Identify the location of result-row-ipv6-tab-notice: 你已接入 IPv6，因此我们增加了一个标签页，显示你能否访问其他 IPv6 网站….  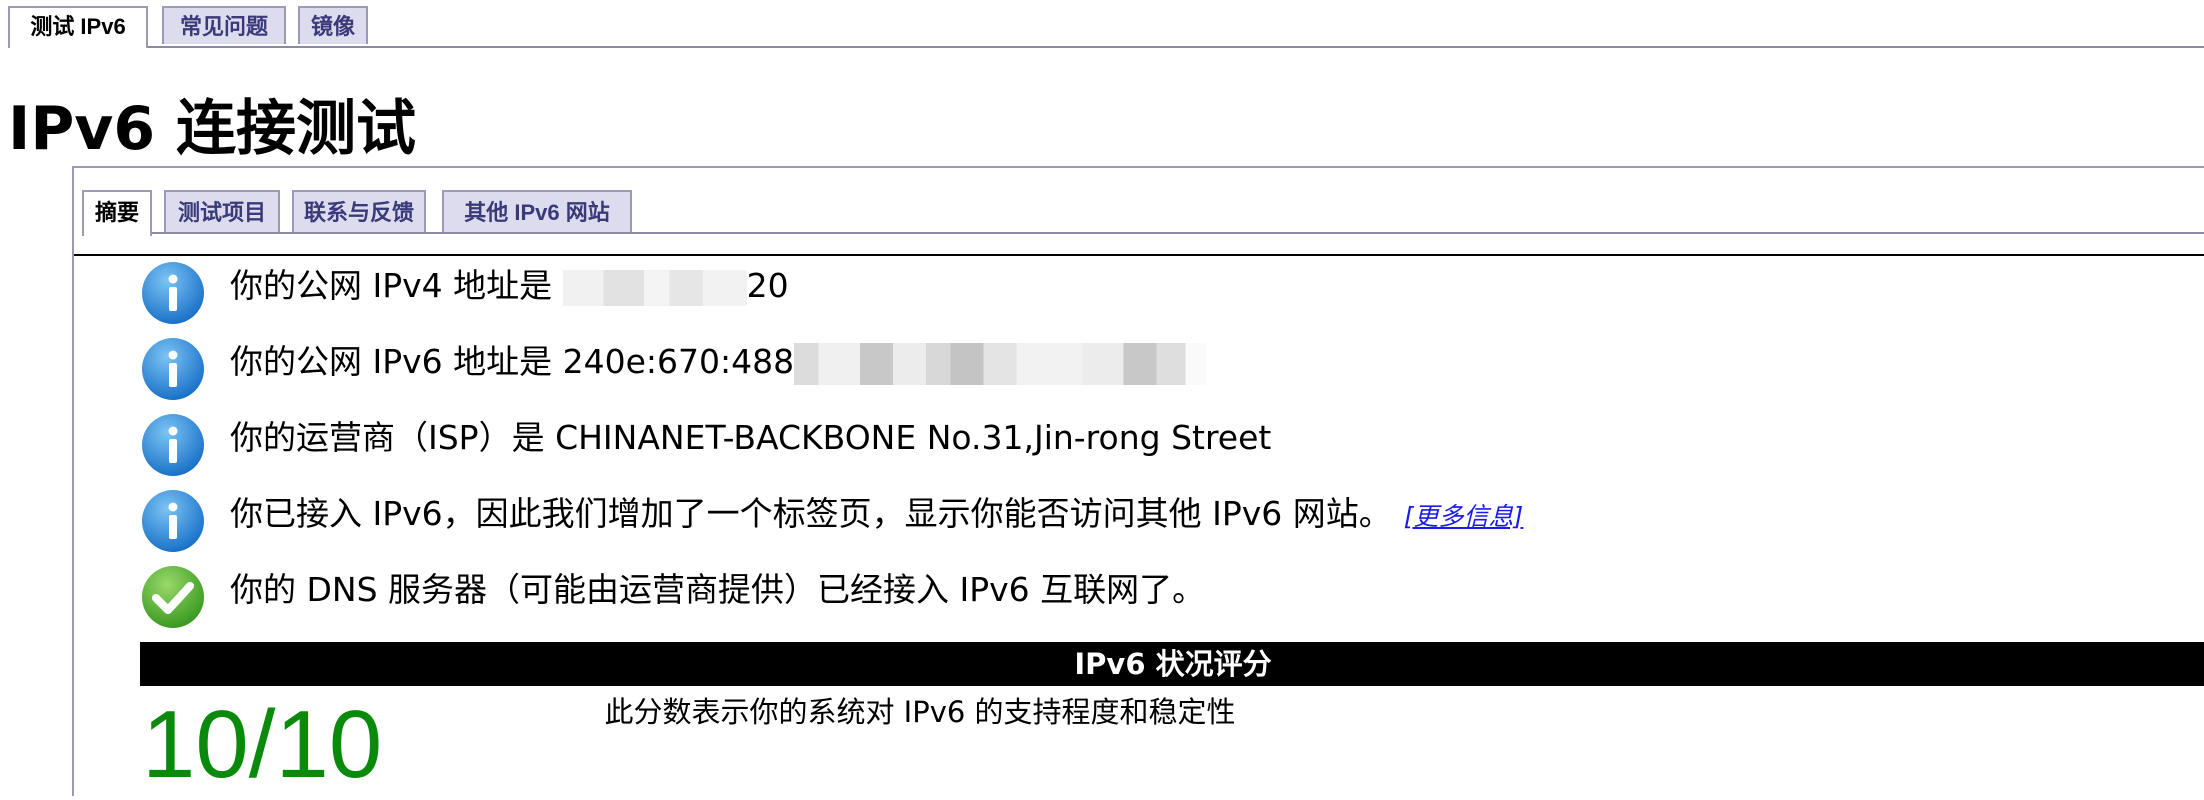
(1140, 522).